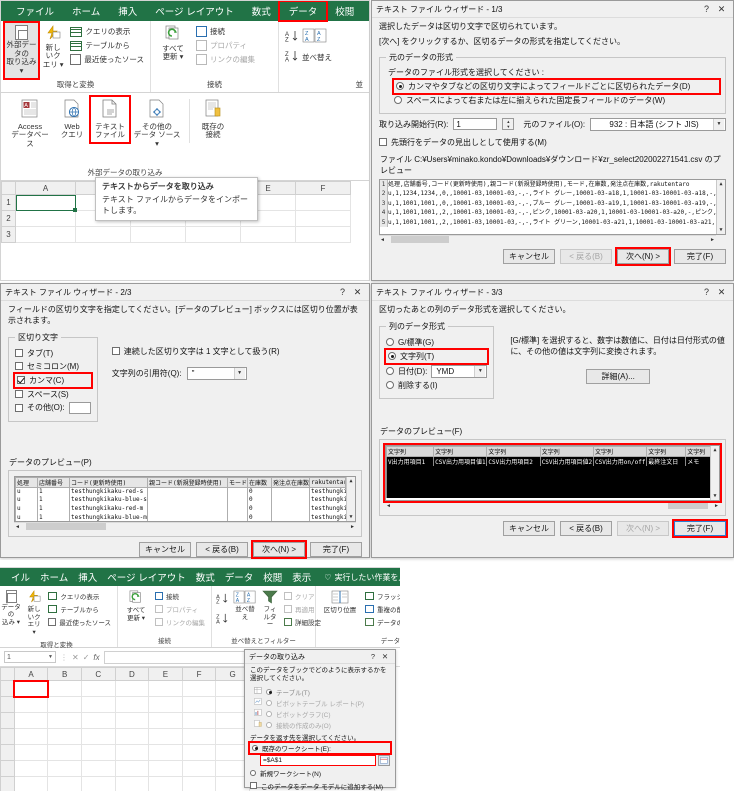 Image resolution: width=734 pixels, height=791 pixels. I want to click on col-header-a: A, so click(45, 188).